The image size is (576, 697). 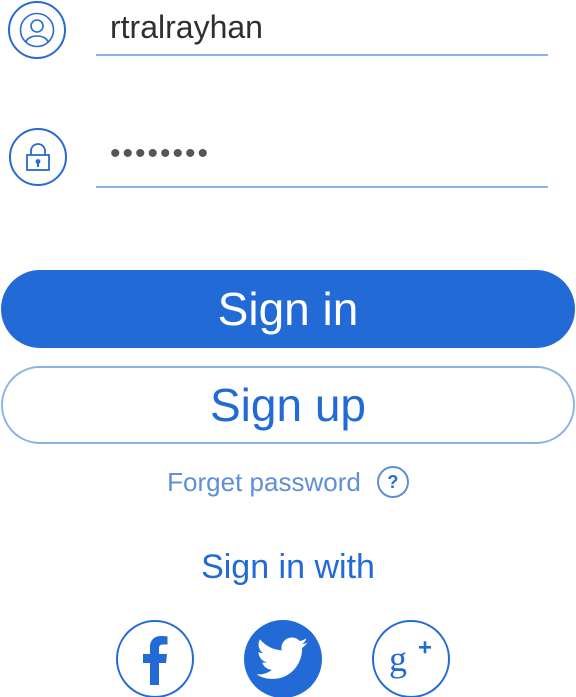 I want to click on twitter-button, so click(x=283, y=658).